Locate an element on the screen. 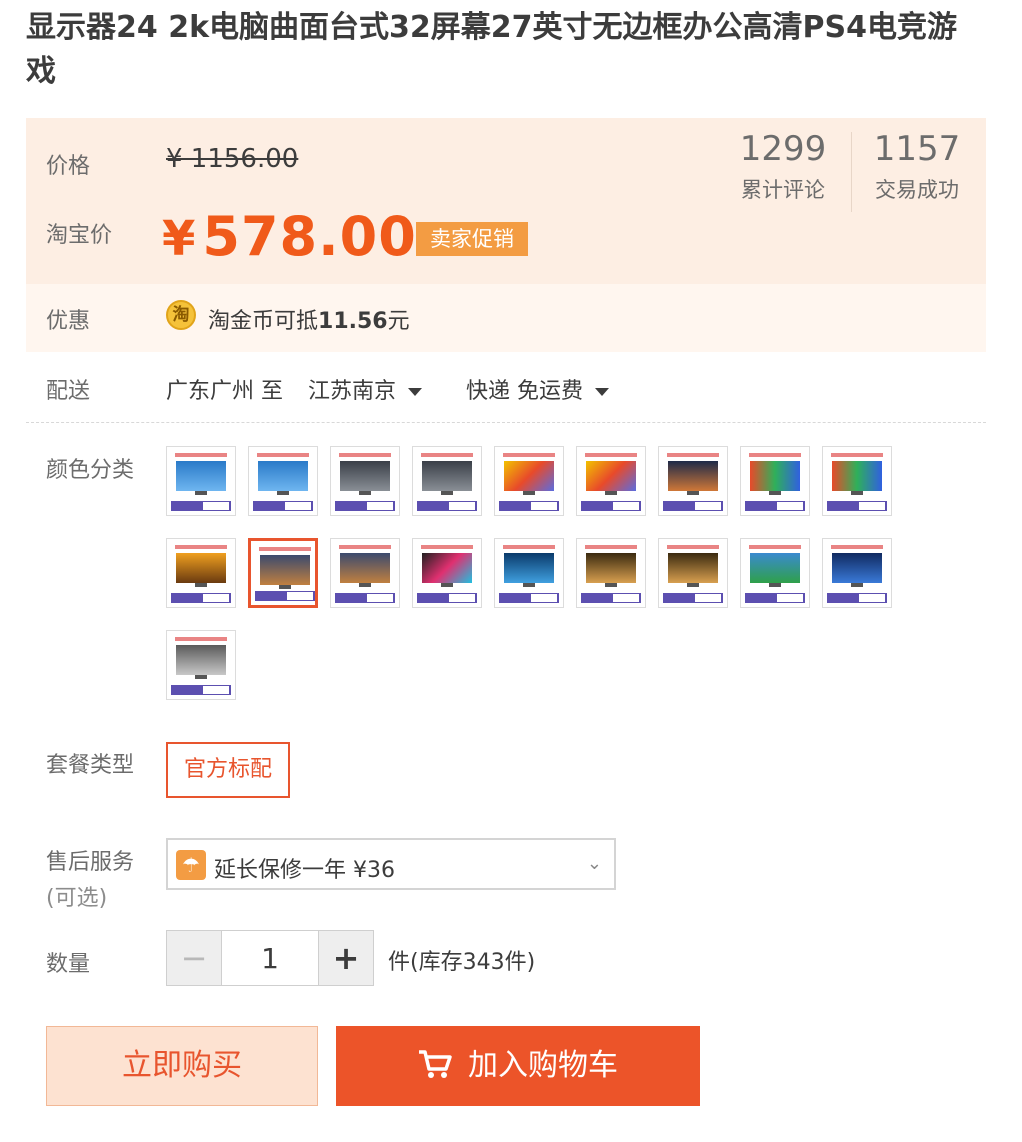 The width and height of the screenshot is (1022, 1142). umbrella-icon: ☂ is located at coordinates (191, 865).